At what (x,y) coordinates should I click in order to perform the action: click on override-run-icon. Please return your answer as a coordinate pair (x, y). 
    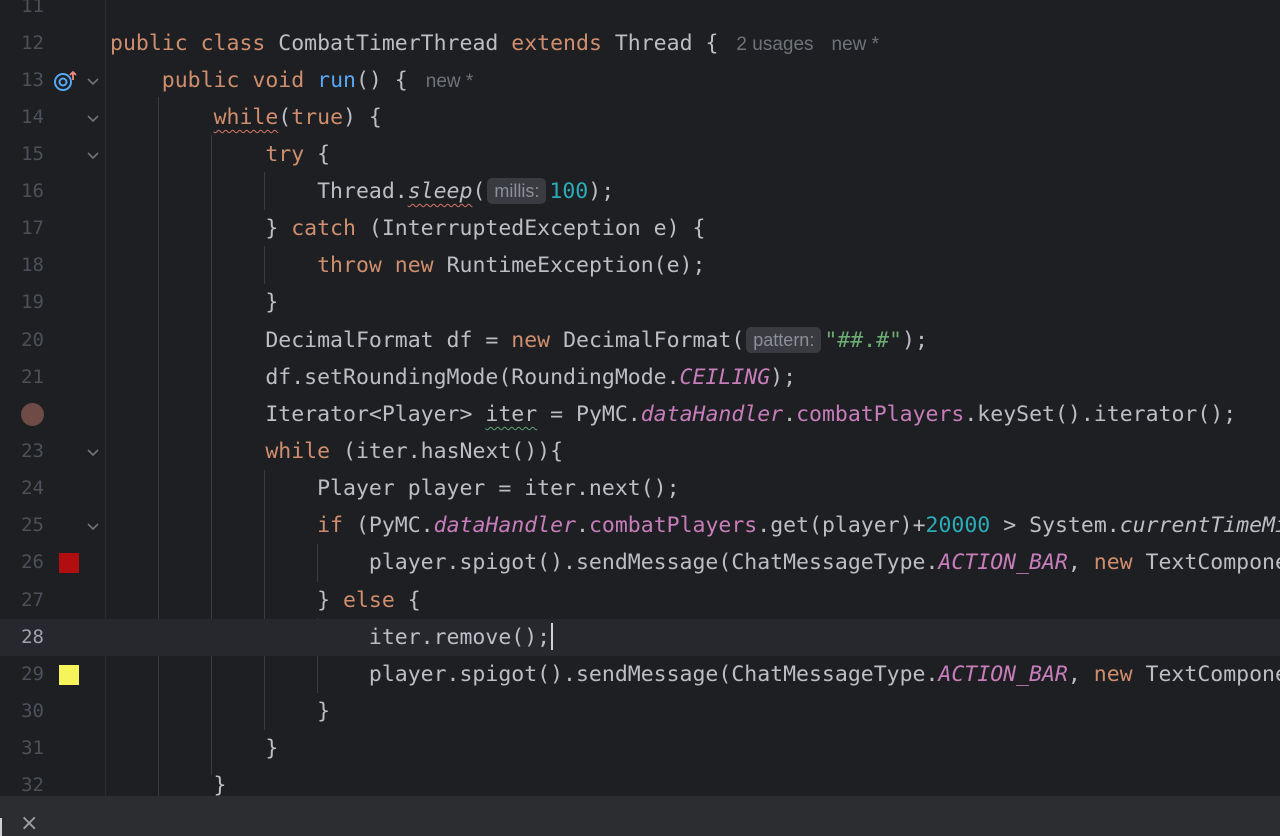
    Looking at the image, I should click on (66, 81).